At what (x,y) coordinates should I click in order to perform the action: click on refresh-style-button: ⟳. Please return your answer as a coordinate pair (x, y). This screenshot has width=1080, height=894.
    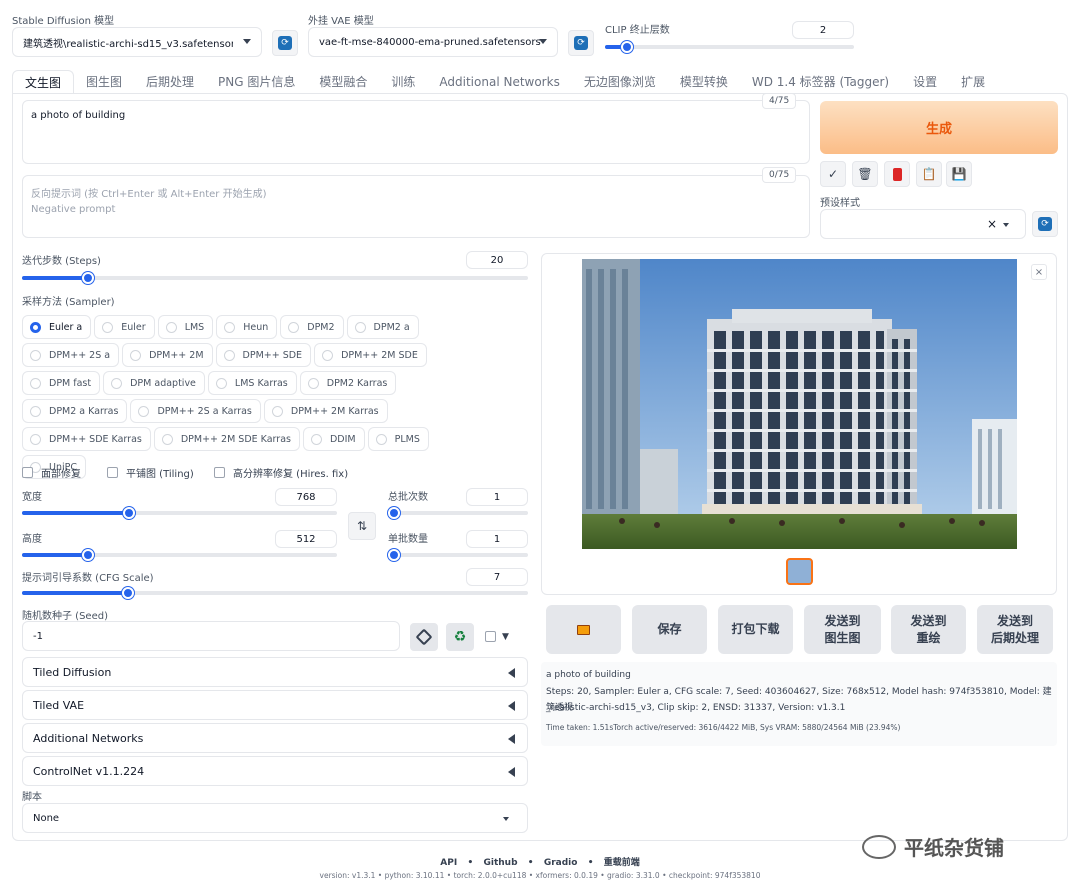
    Looking at the image, I should click on (1045, 224).